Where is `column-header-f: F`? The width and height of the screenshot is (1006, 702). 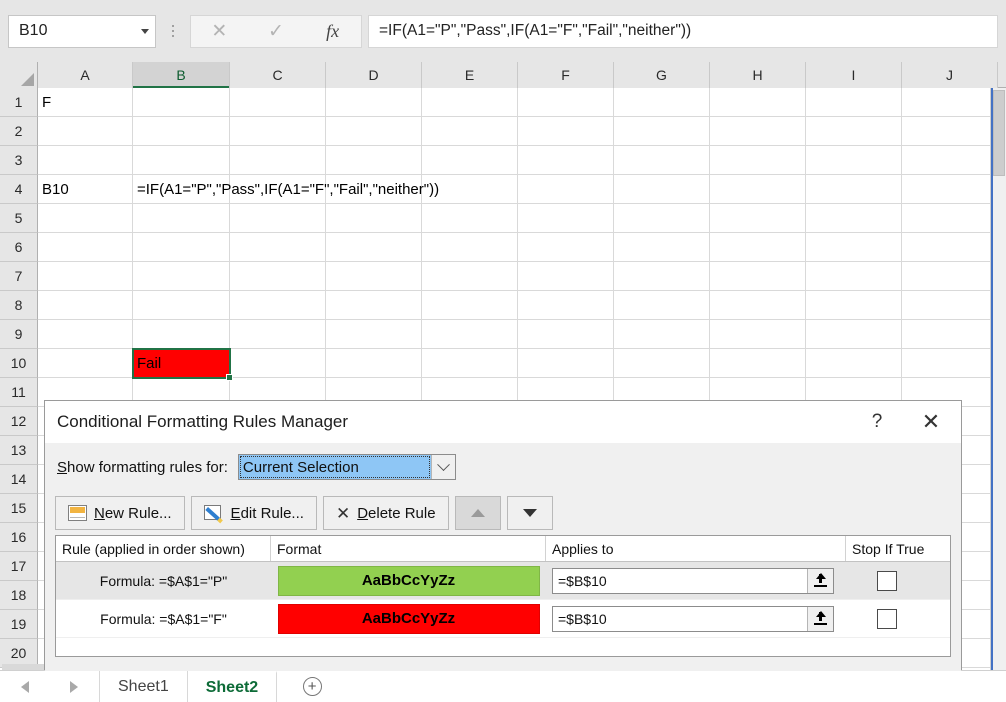
column-header-f: F is located at coordinates (566, 75).